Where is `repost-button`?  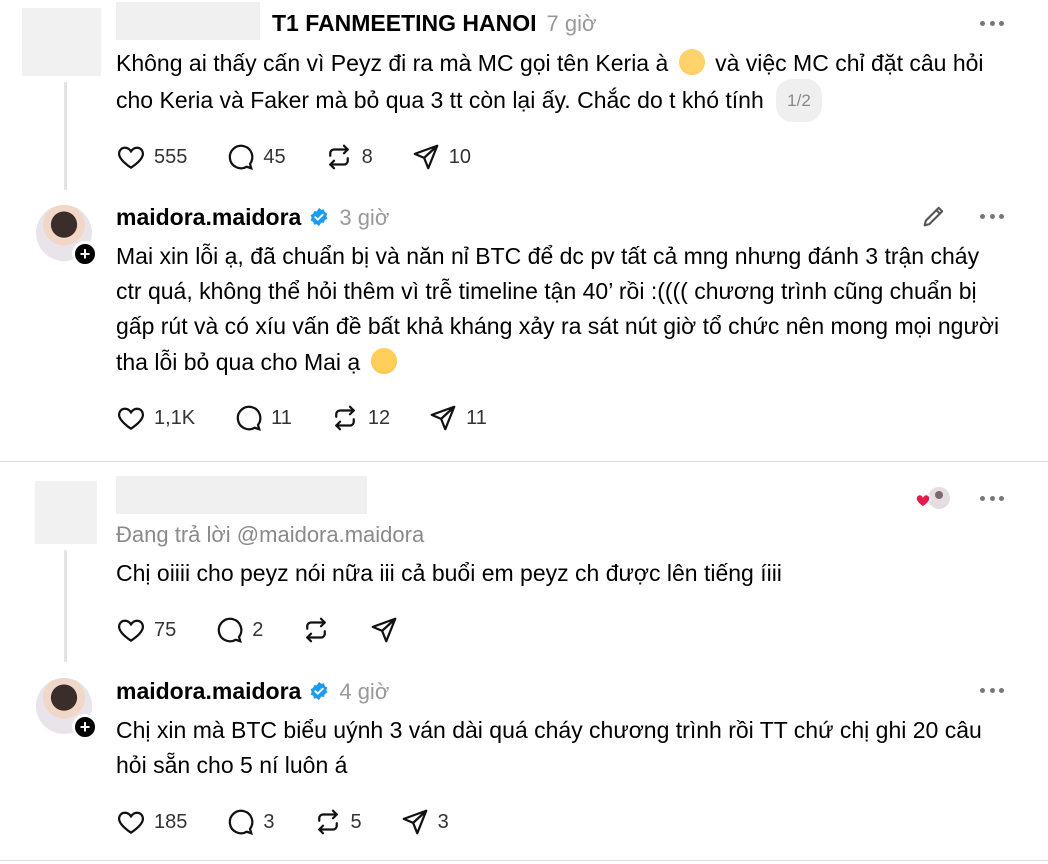
repost-button is located at coordinates (316, 630).